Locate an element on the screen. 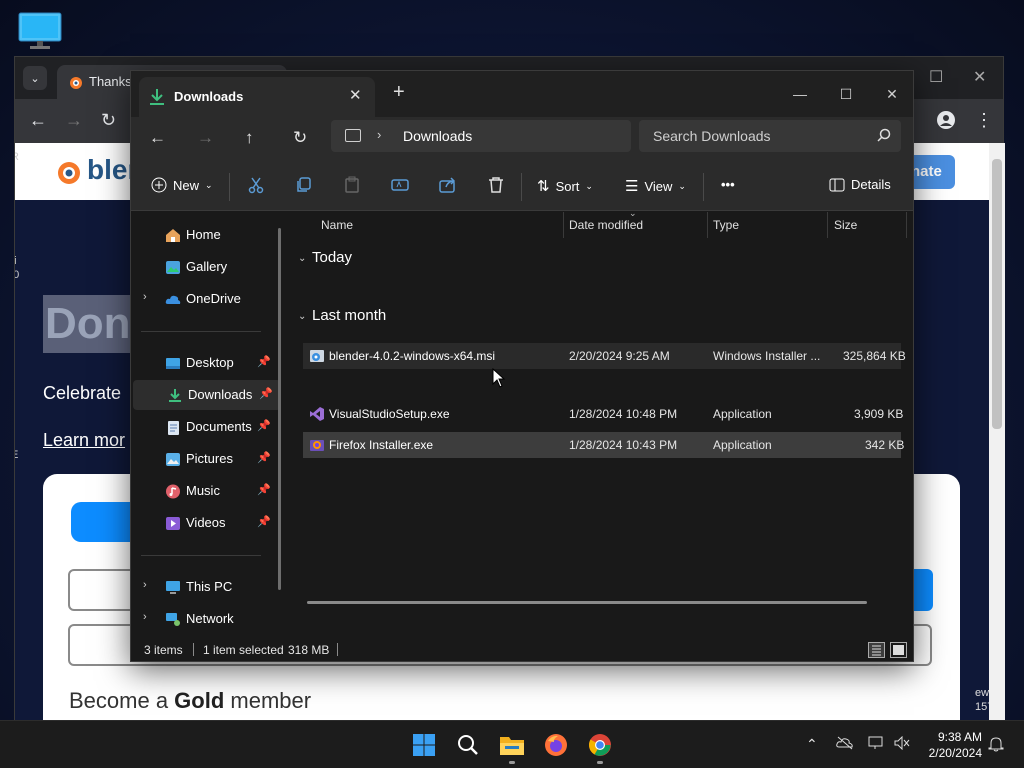  nav-item-onedrive: › OneDrive is located at coordinates (205, 299).